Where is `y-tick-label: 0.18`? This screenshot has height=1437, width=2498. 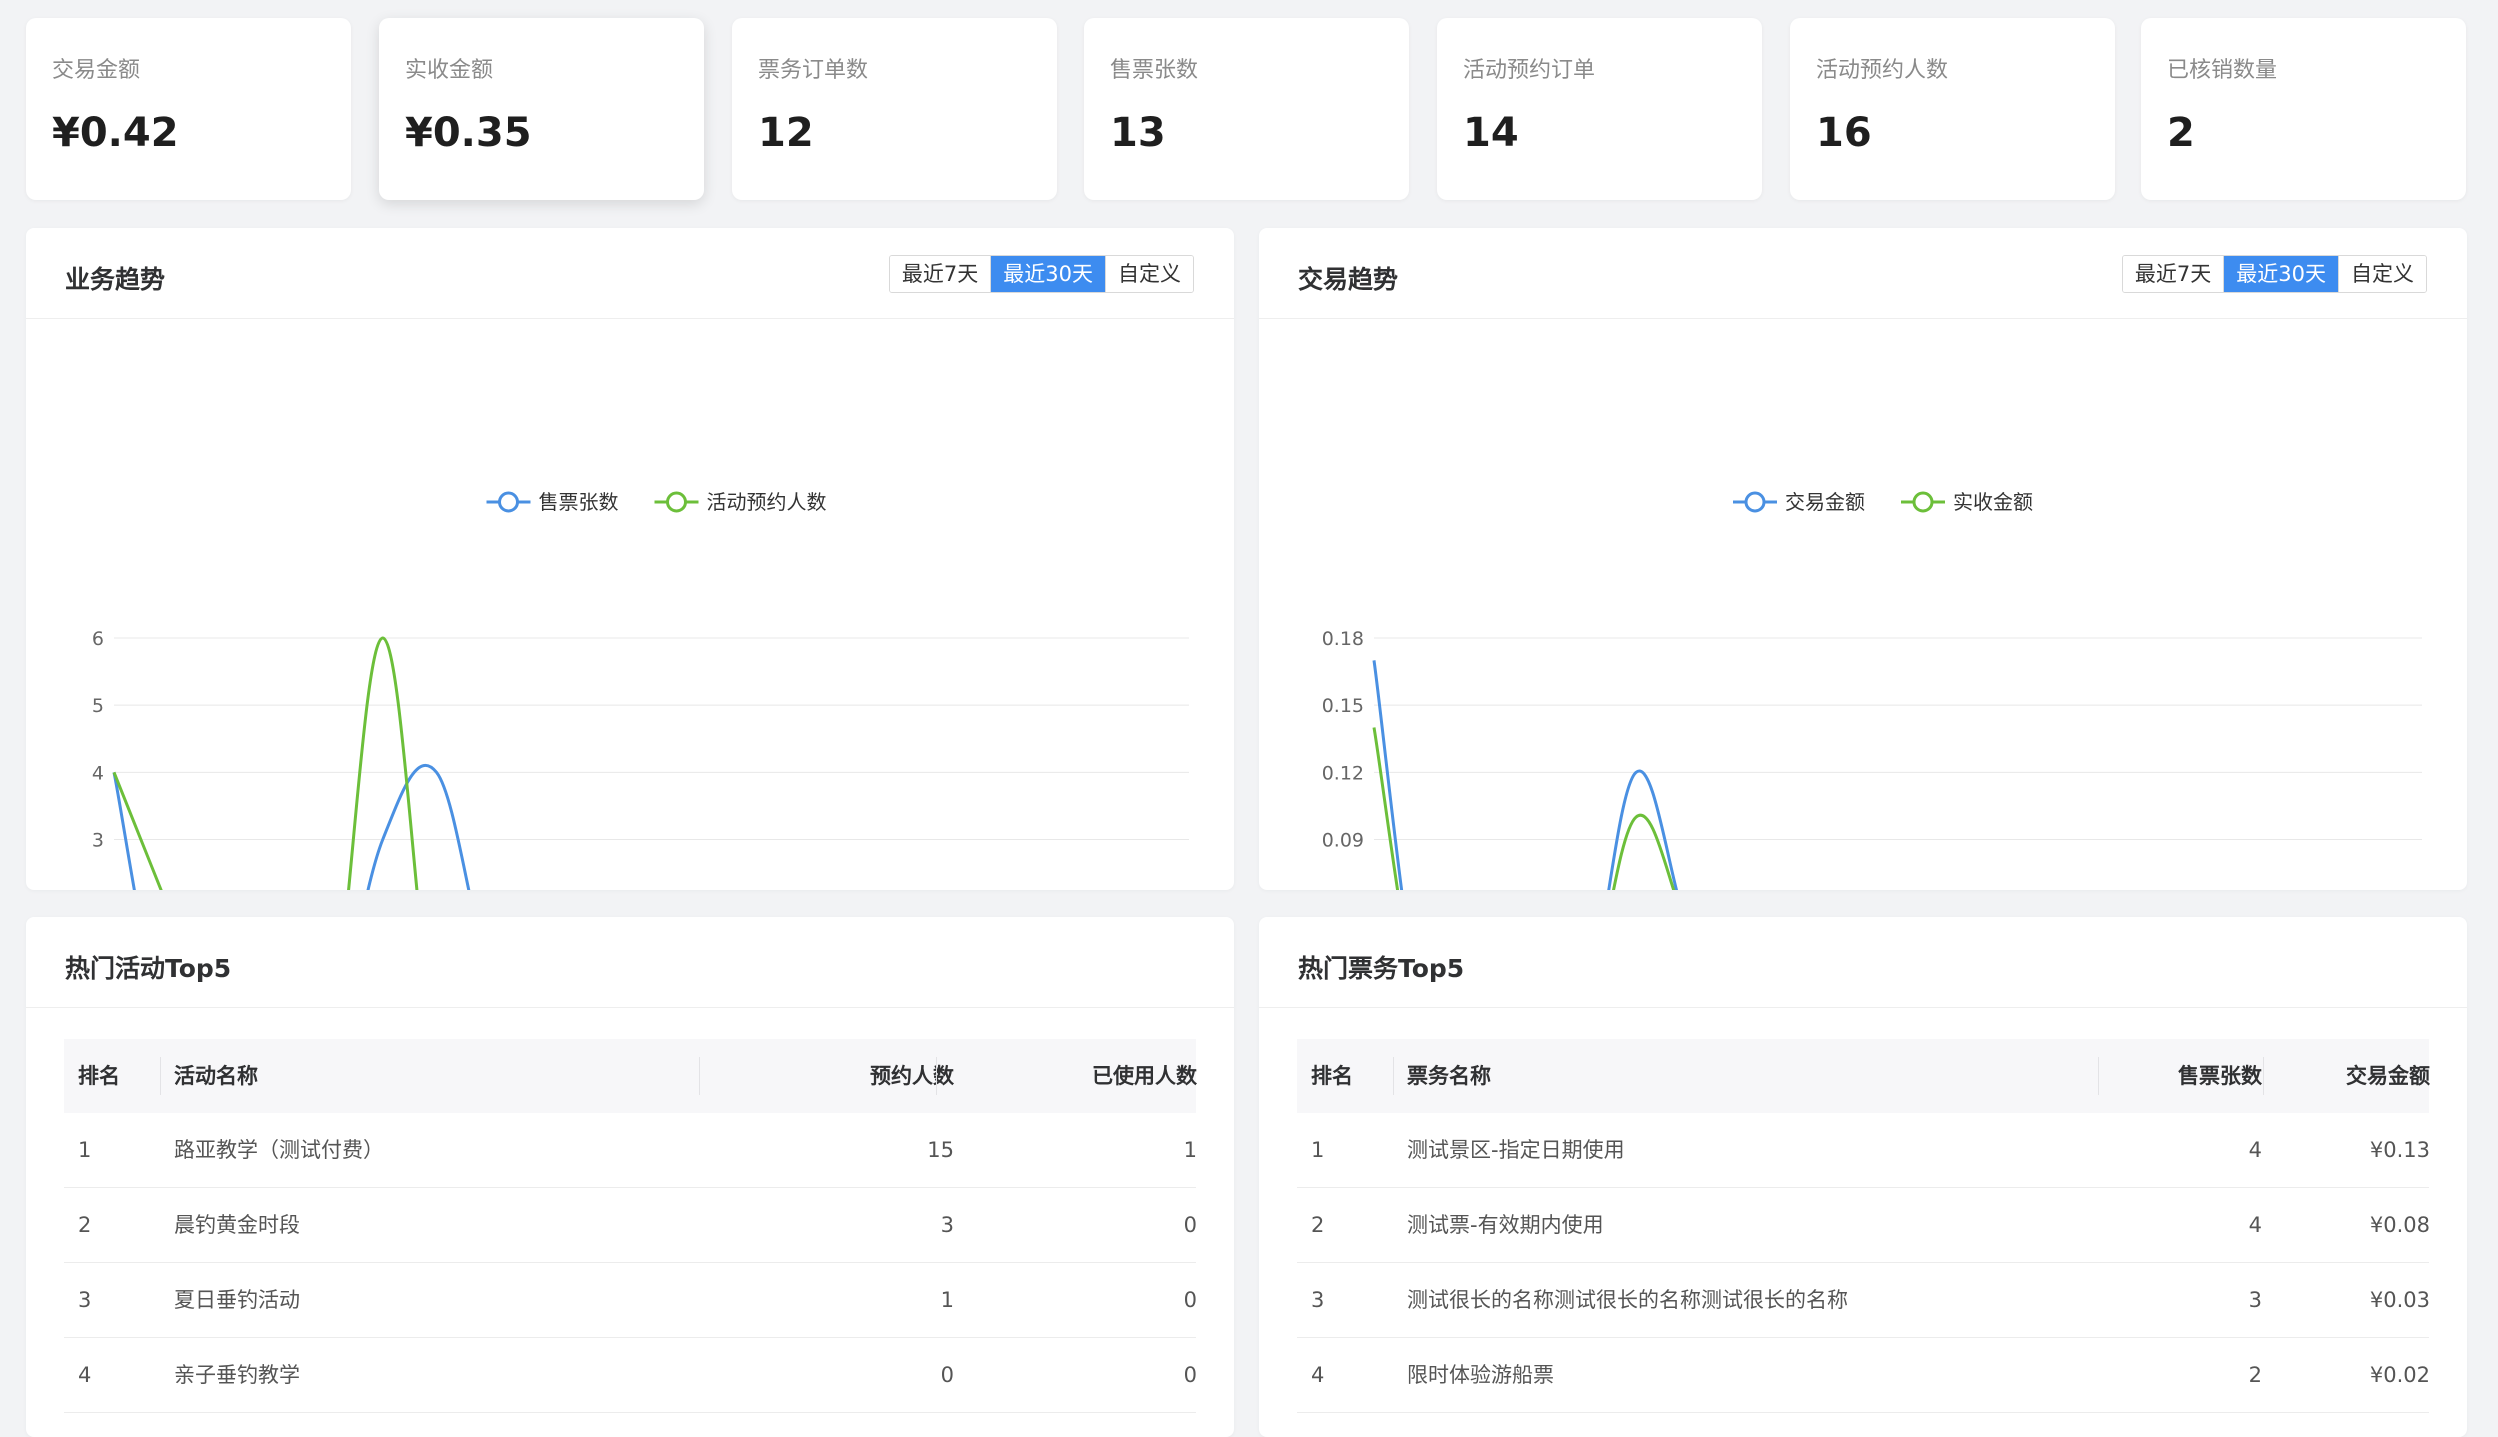 y-tick-label: 0.18 is located at coordinates (1343, 639).